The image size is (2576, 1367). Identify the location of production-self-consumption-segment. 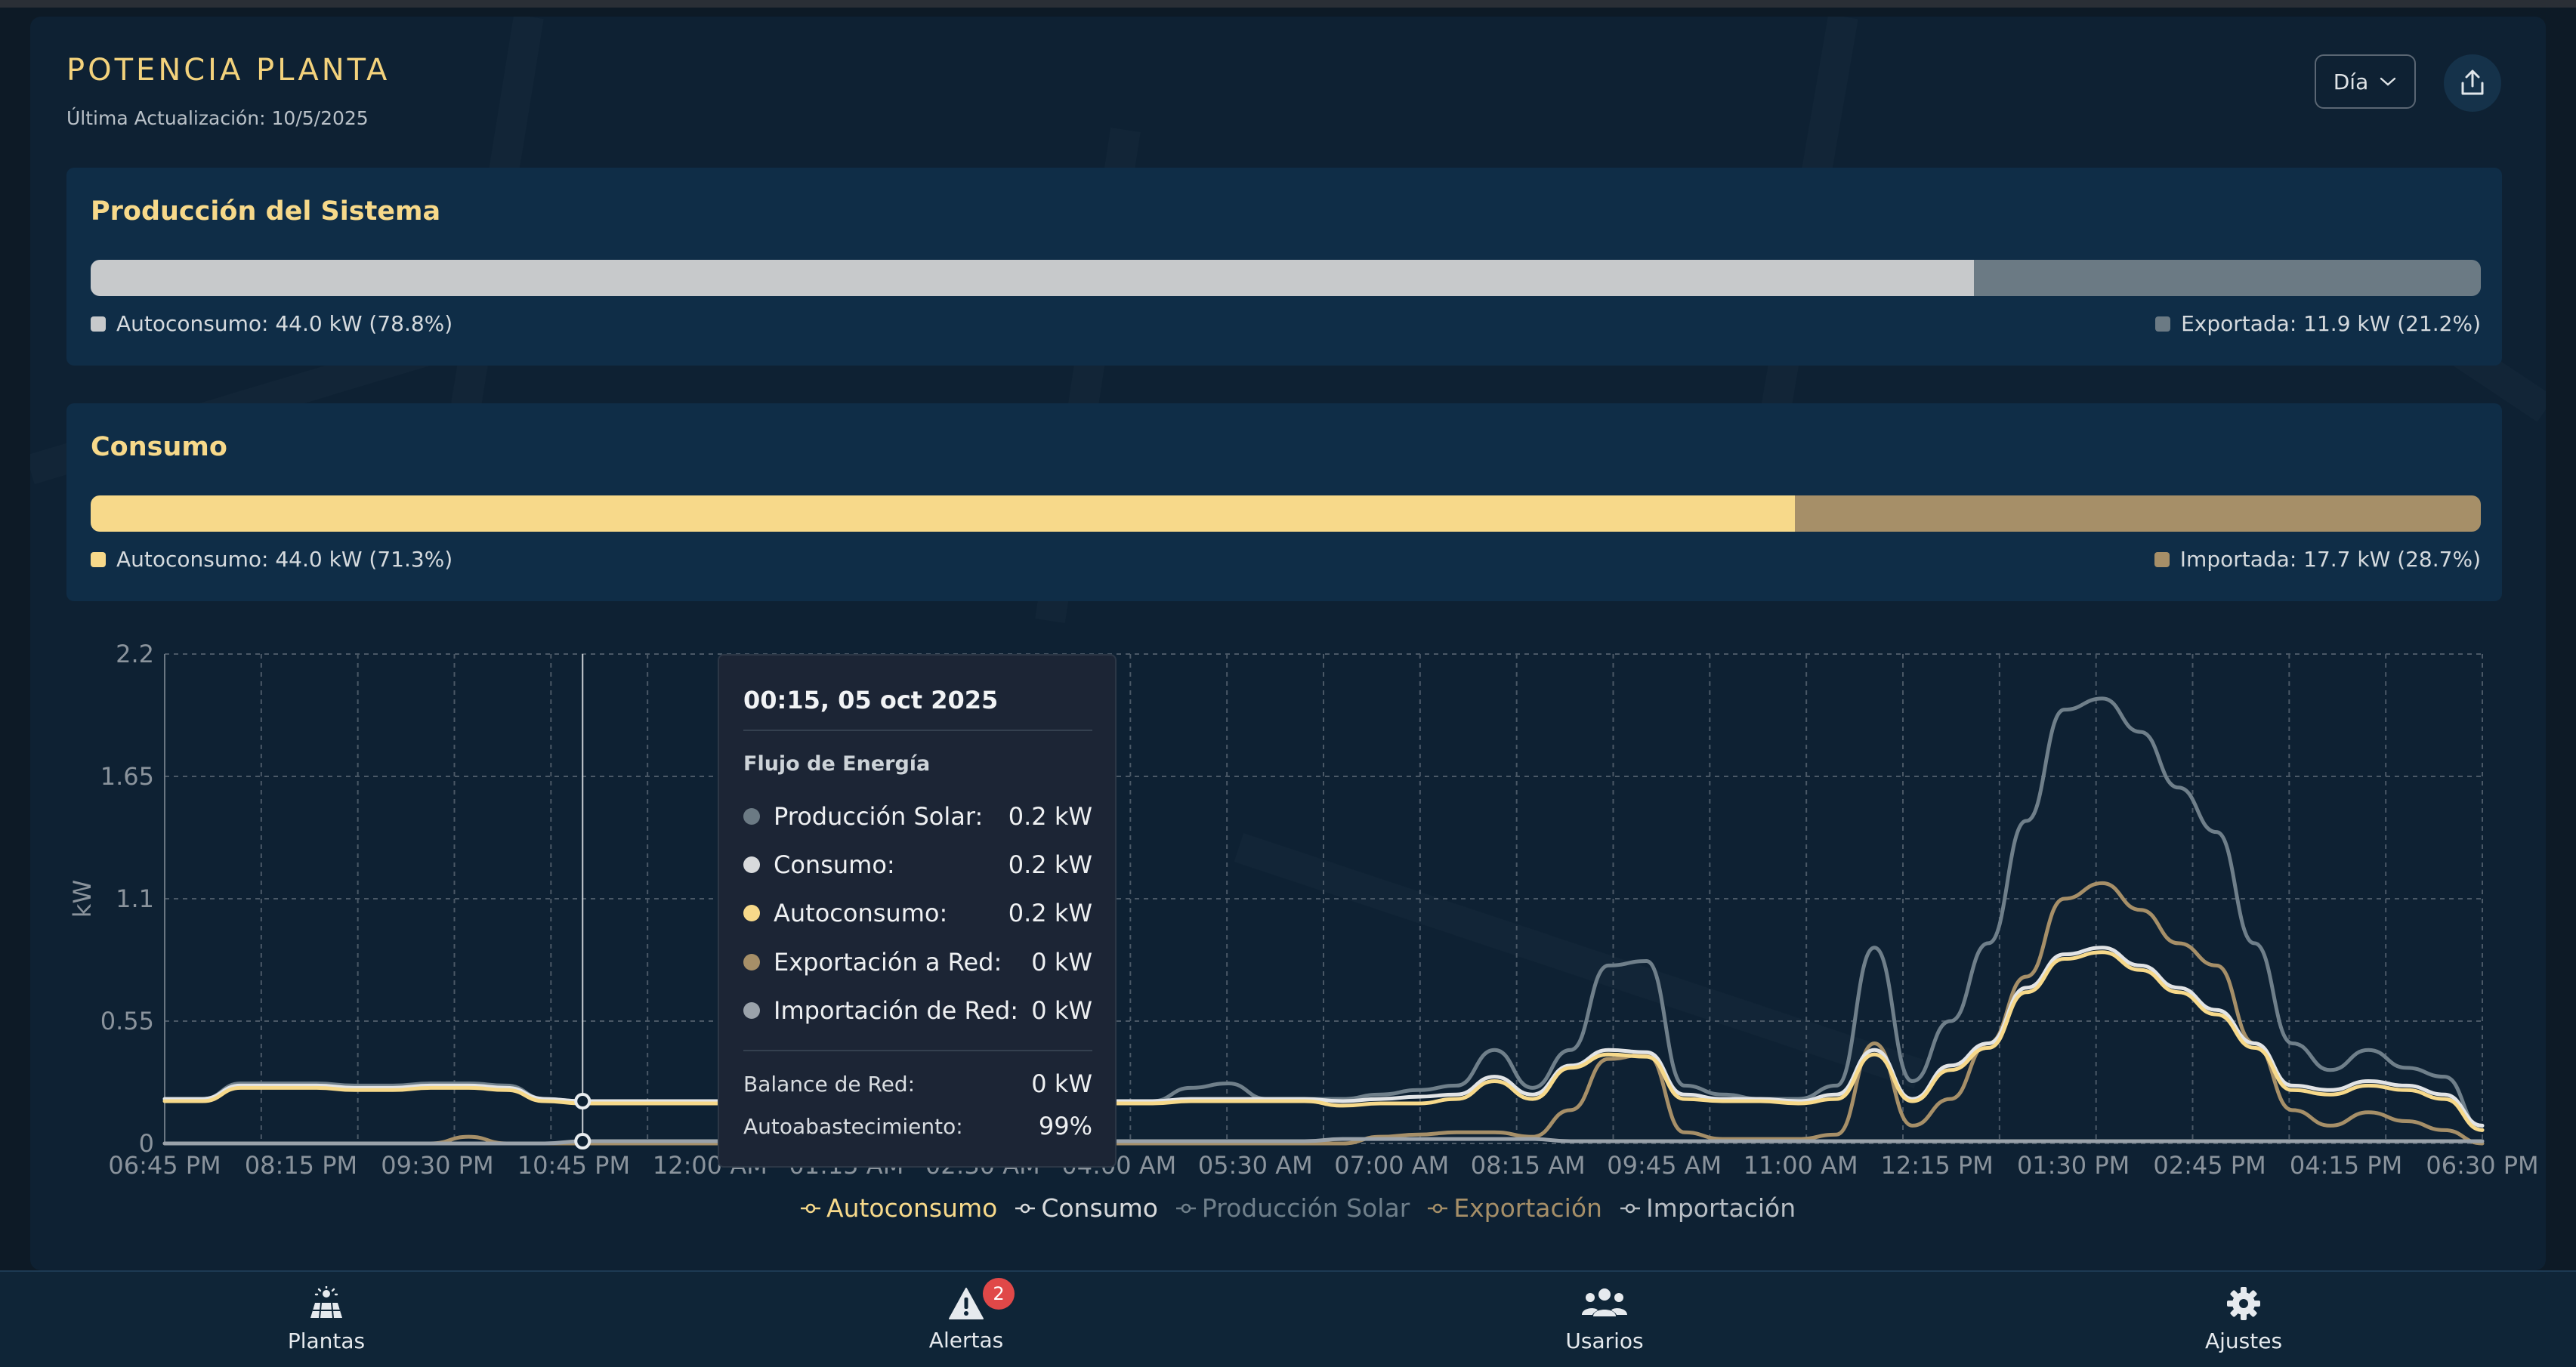
(1033, 278).